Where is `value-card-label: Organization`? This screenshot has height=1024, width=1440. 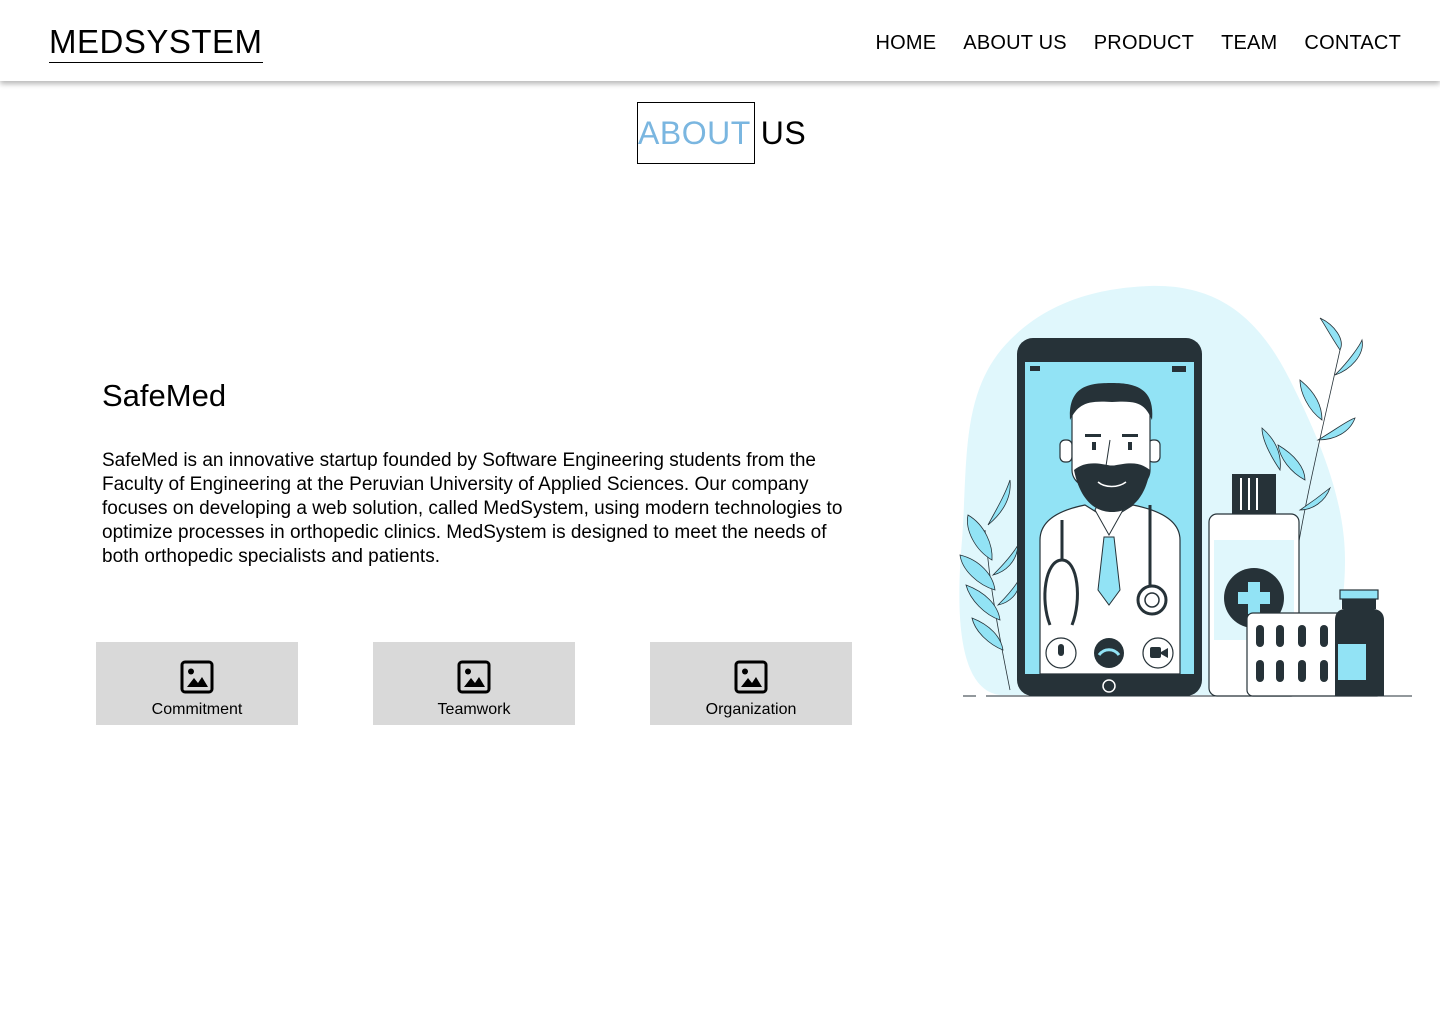
value-card-label: Organization is located at coordinates (751, 709).